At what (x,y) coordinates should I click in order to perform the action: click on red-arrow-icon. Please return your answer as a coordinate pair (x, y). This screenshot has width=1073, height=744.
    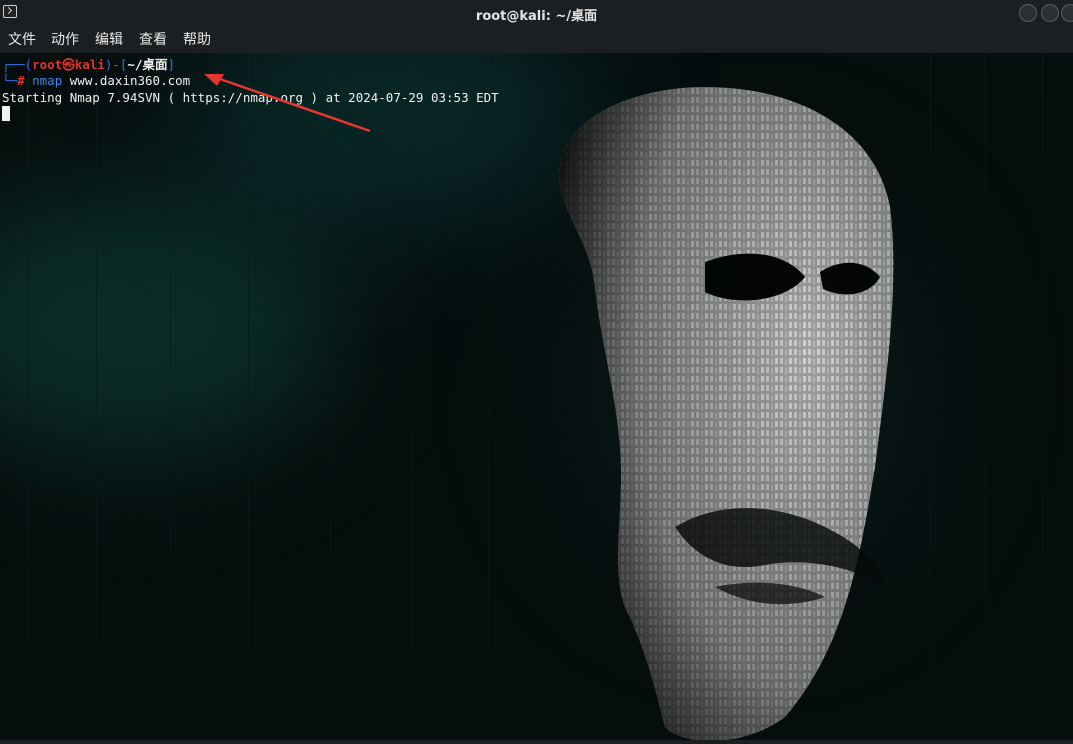
    Looking at the image, I should click on (287, 103).